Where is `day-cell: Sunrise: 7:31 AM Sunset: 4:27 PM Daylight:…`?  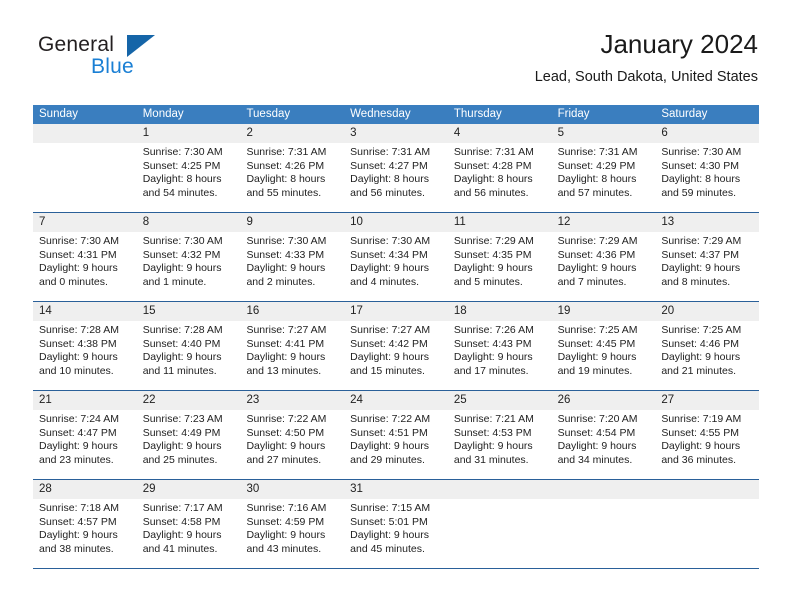
day-cell: Sunrise: 7:31 AM Sunset: 4:27 PM Daylight:… is located at coordinates (396, 177).